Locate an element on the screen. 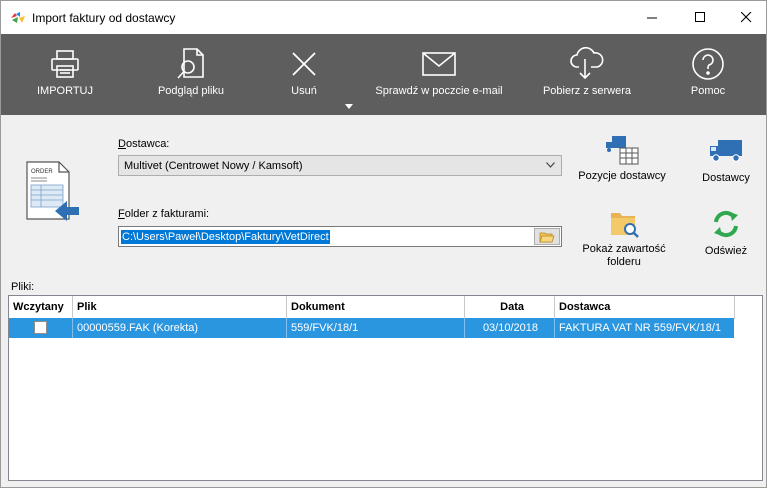 This screenshot has height=488, width=767. files-label: Pliki: is located at coordinates (23, 287).